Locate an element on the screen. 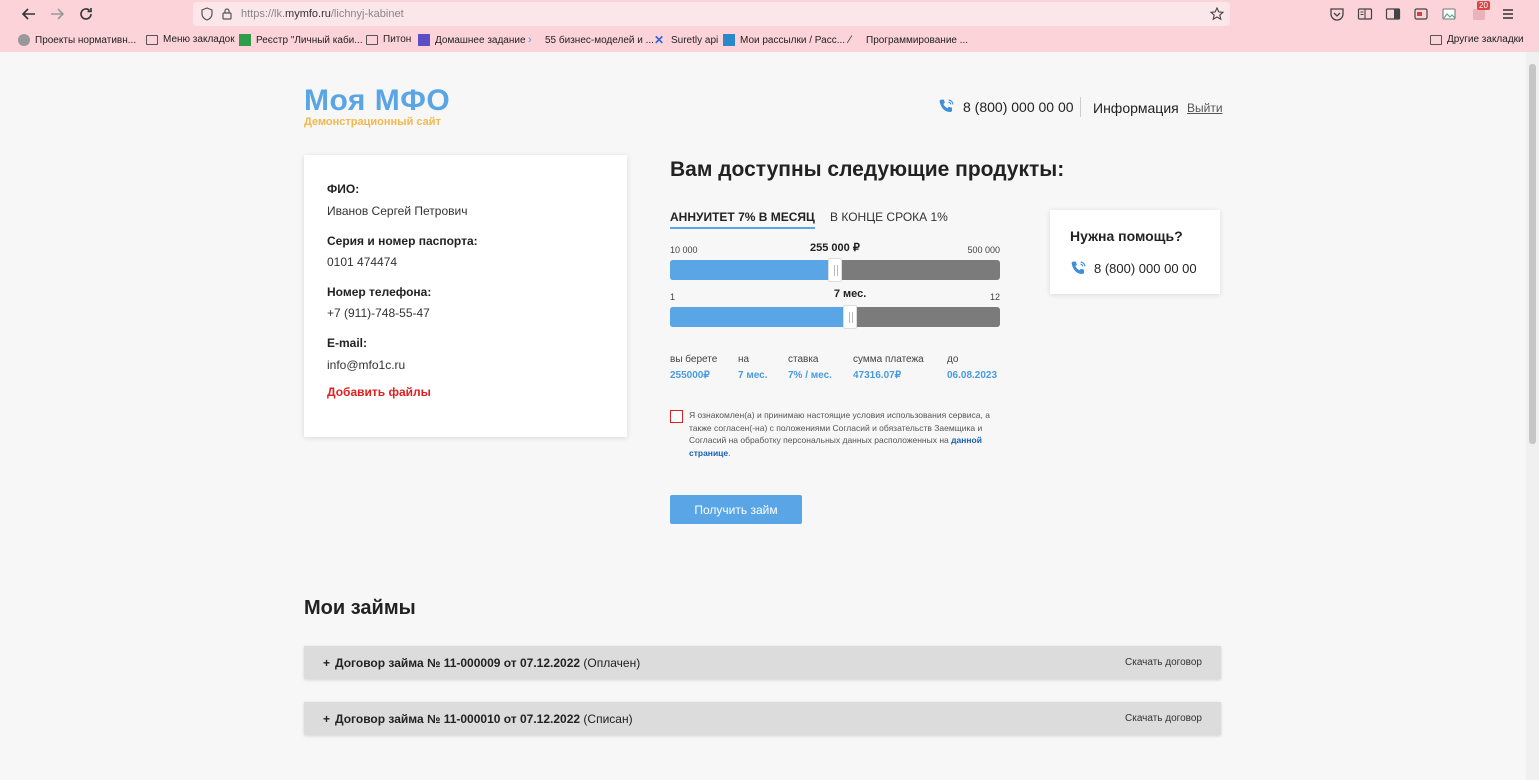 The height and width of the screenshot is (780, 1539). summary-value: 47316.07₽ is located at coordinates (877, 375).